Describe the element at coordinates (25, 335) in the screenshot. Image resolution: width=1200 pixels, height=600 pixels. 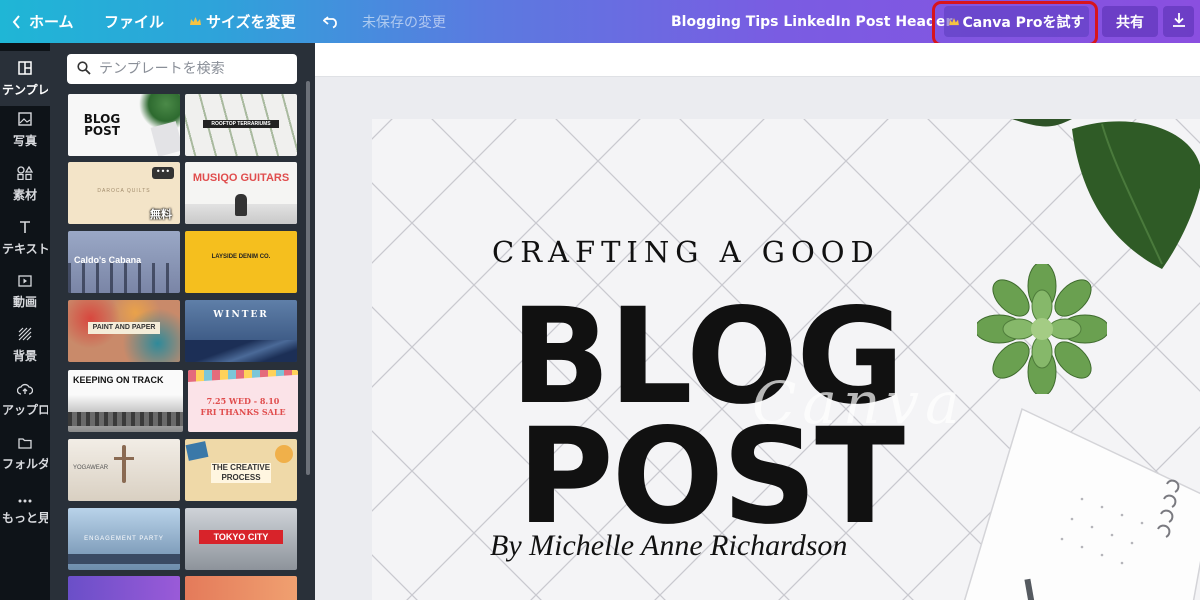
I see `background-icon` at that location.